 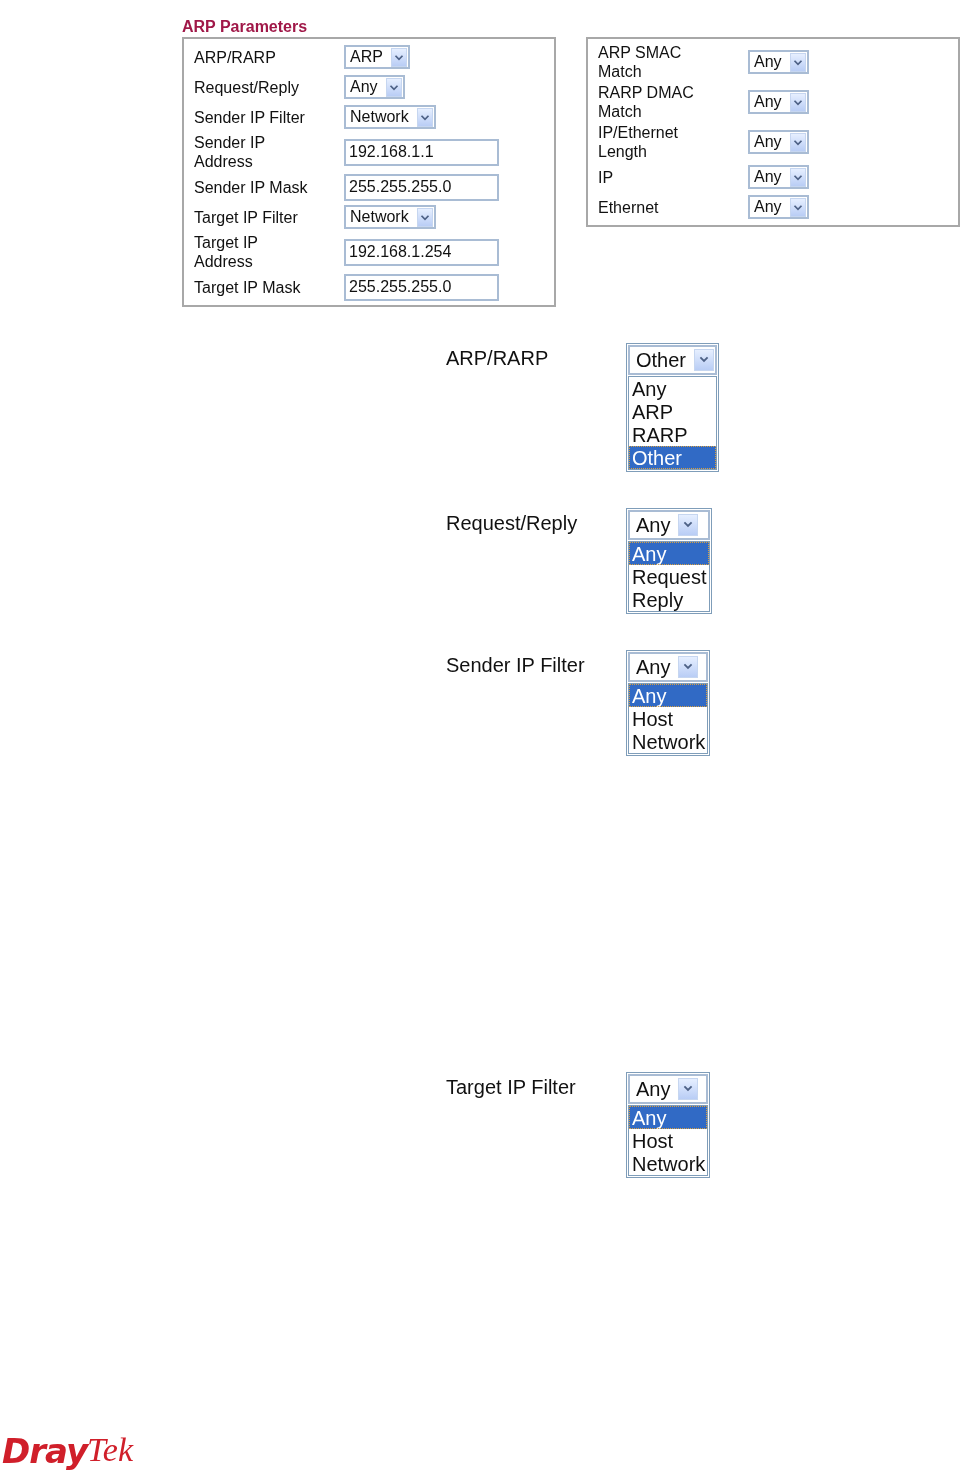 What do you see at coordinates (227, 252) in the screenshot?
I see `field-label: Target IP Address` at bounding box center [227, 252].